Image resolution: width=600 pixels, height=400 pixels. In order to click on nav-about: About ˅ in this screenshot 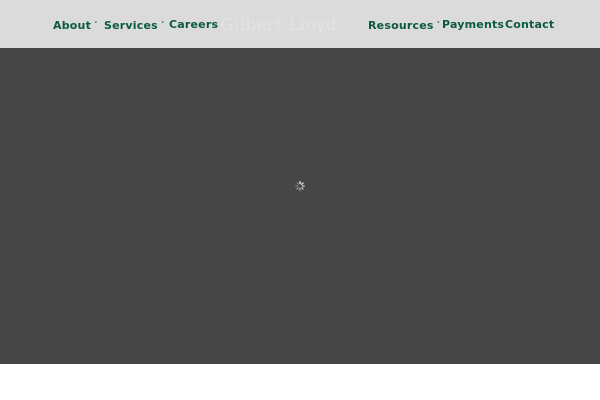, I will do `click(75, 25)`.